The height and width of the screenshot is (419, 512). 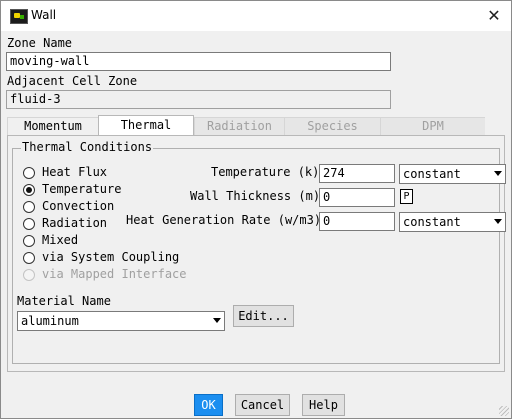 What do you see at coordinates (198, 61) in the screenshot?
I see `zone-name-input: moving-wall` at bounding box center [198, 61].